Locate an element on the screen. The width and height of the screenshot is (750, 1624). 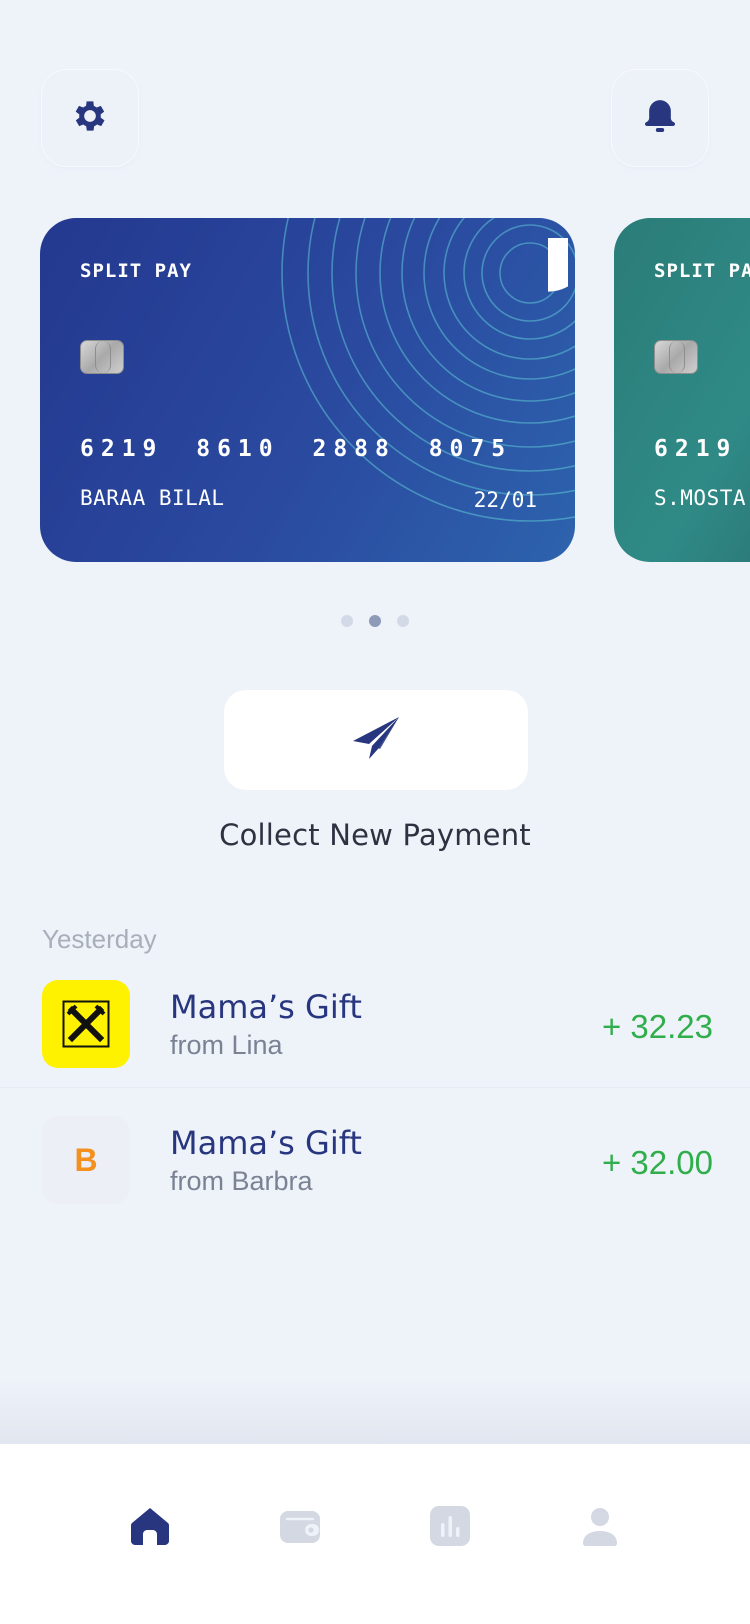
avatar: B is located at coordinates (86, 1160).